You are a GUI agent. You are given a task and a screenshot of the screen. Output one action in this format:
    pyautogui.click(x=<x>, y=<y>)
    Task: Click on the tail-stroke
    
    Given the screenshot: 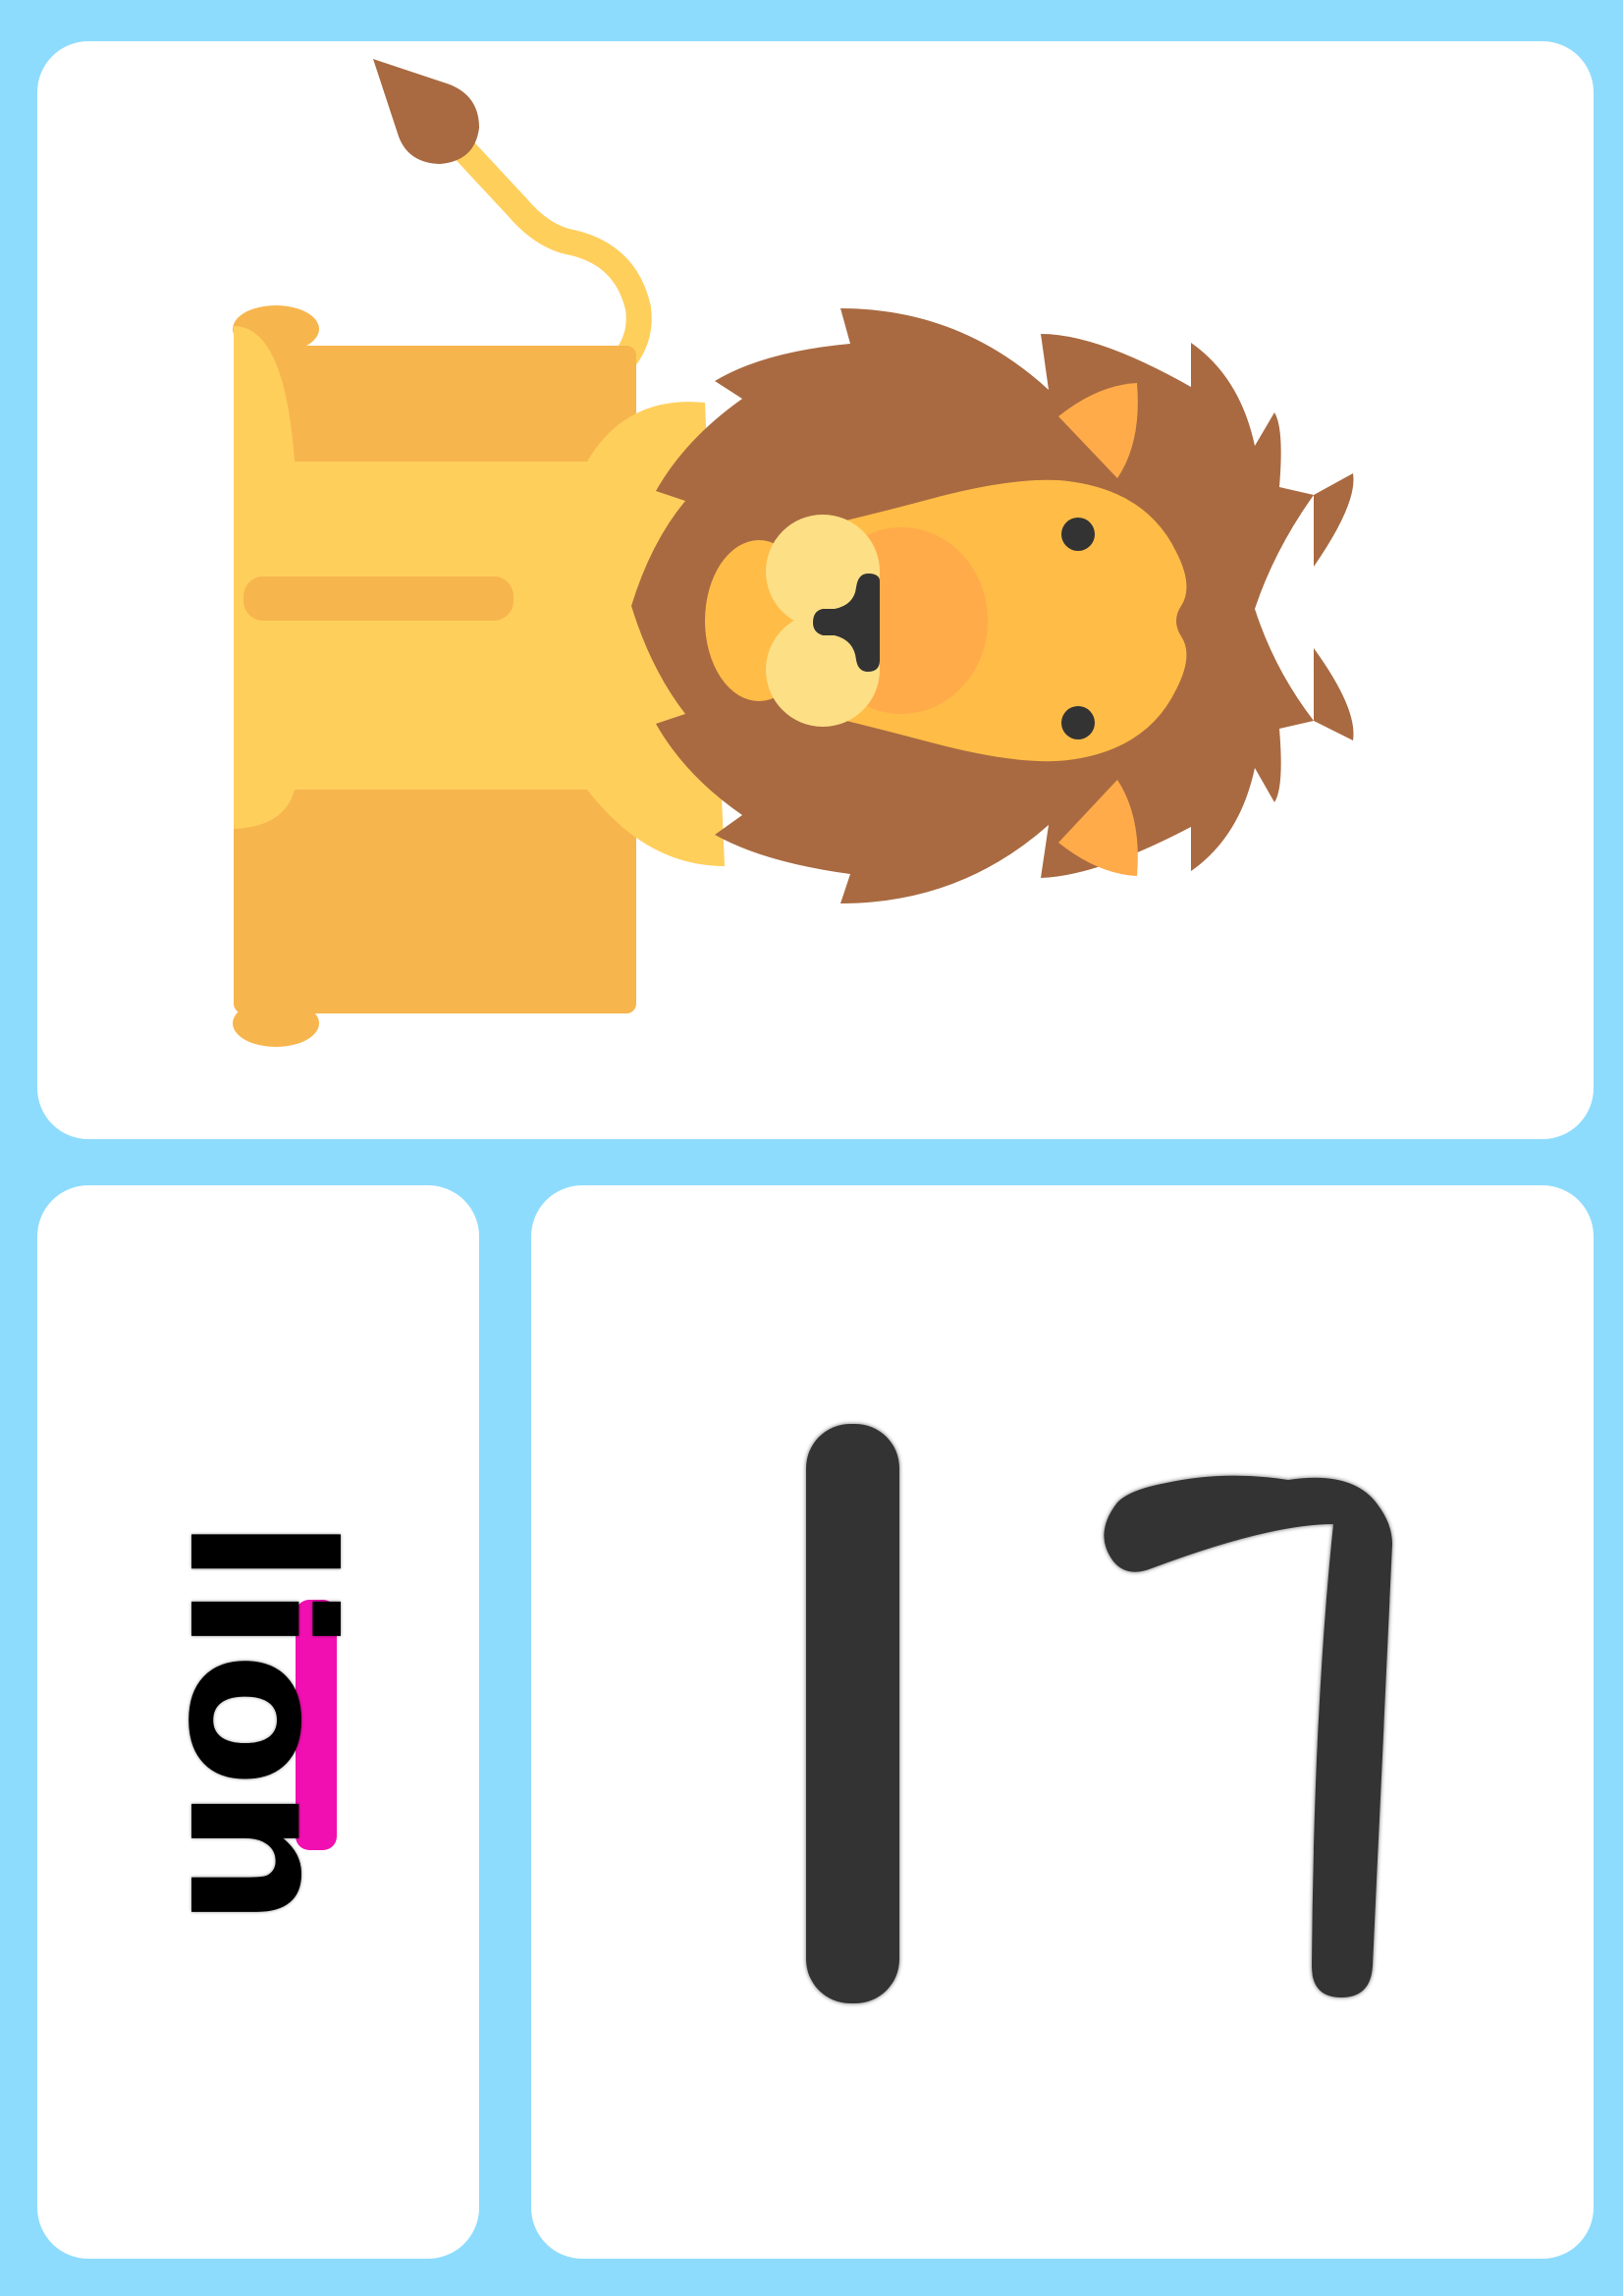 What is the action you would take?
    pyautogui.click(x=545, y=257)
    